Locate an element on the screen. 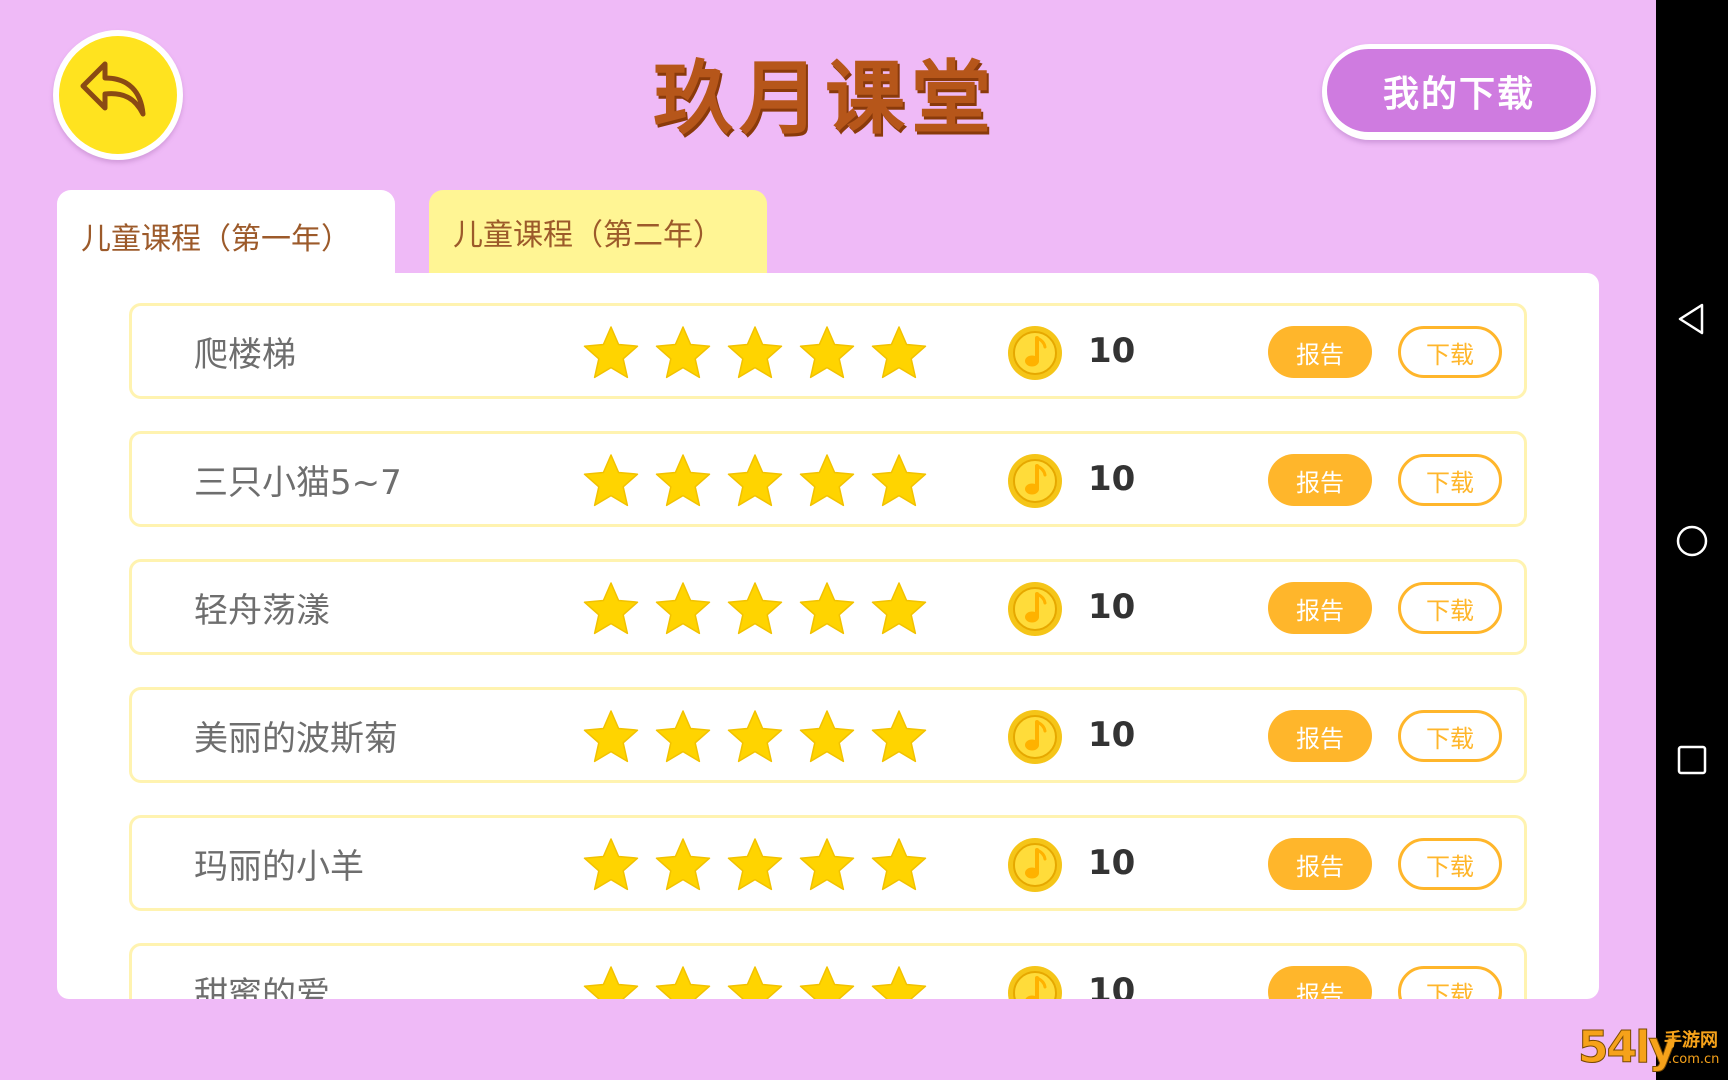 This screenshot has height=1080, width=1728. system-back-button is located at coordinates (1692, 319).